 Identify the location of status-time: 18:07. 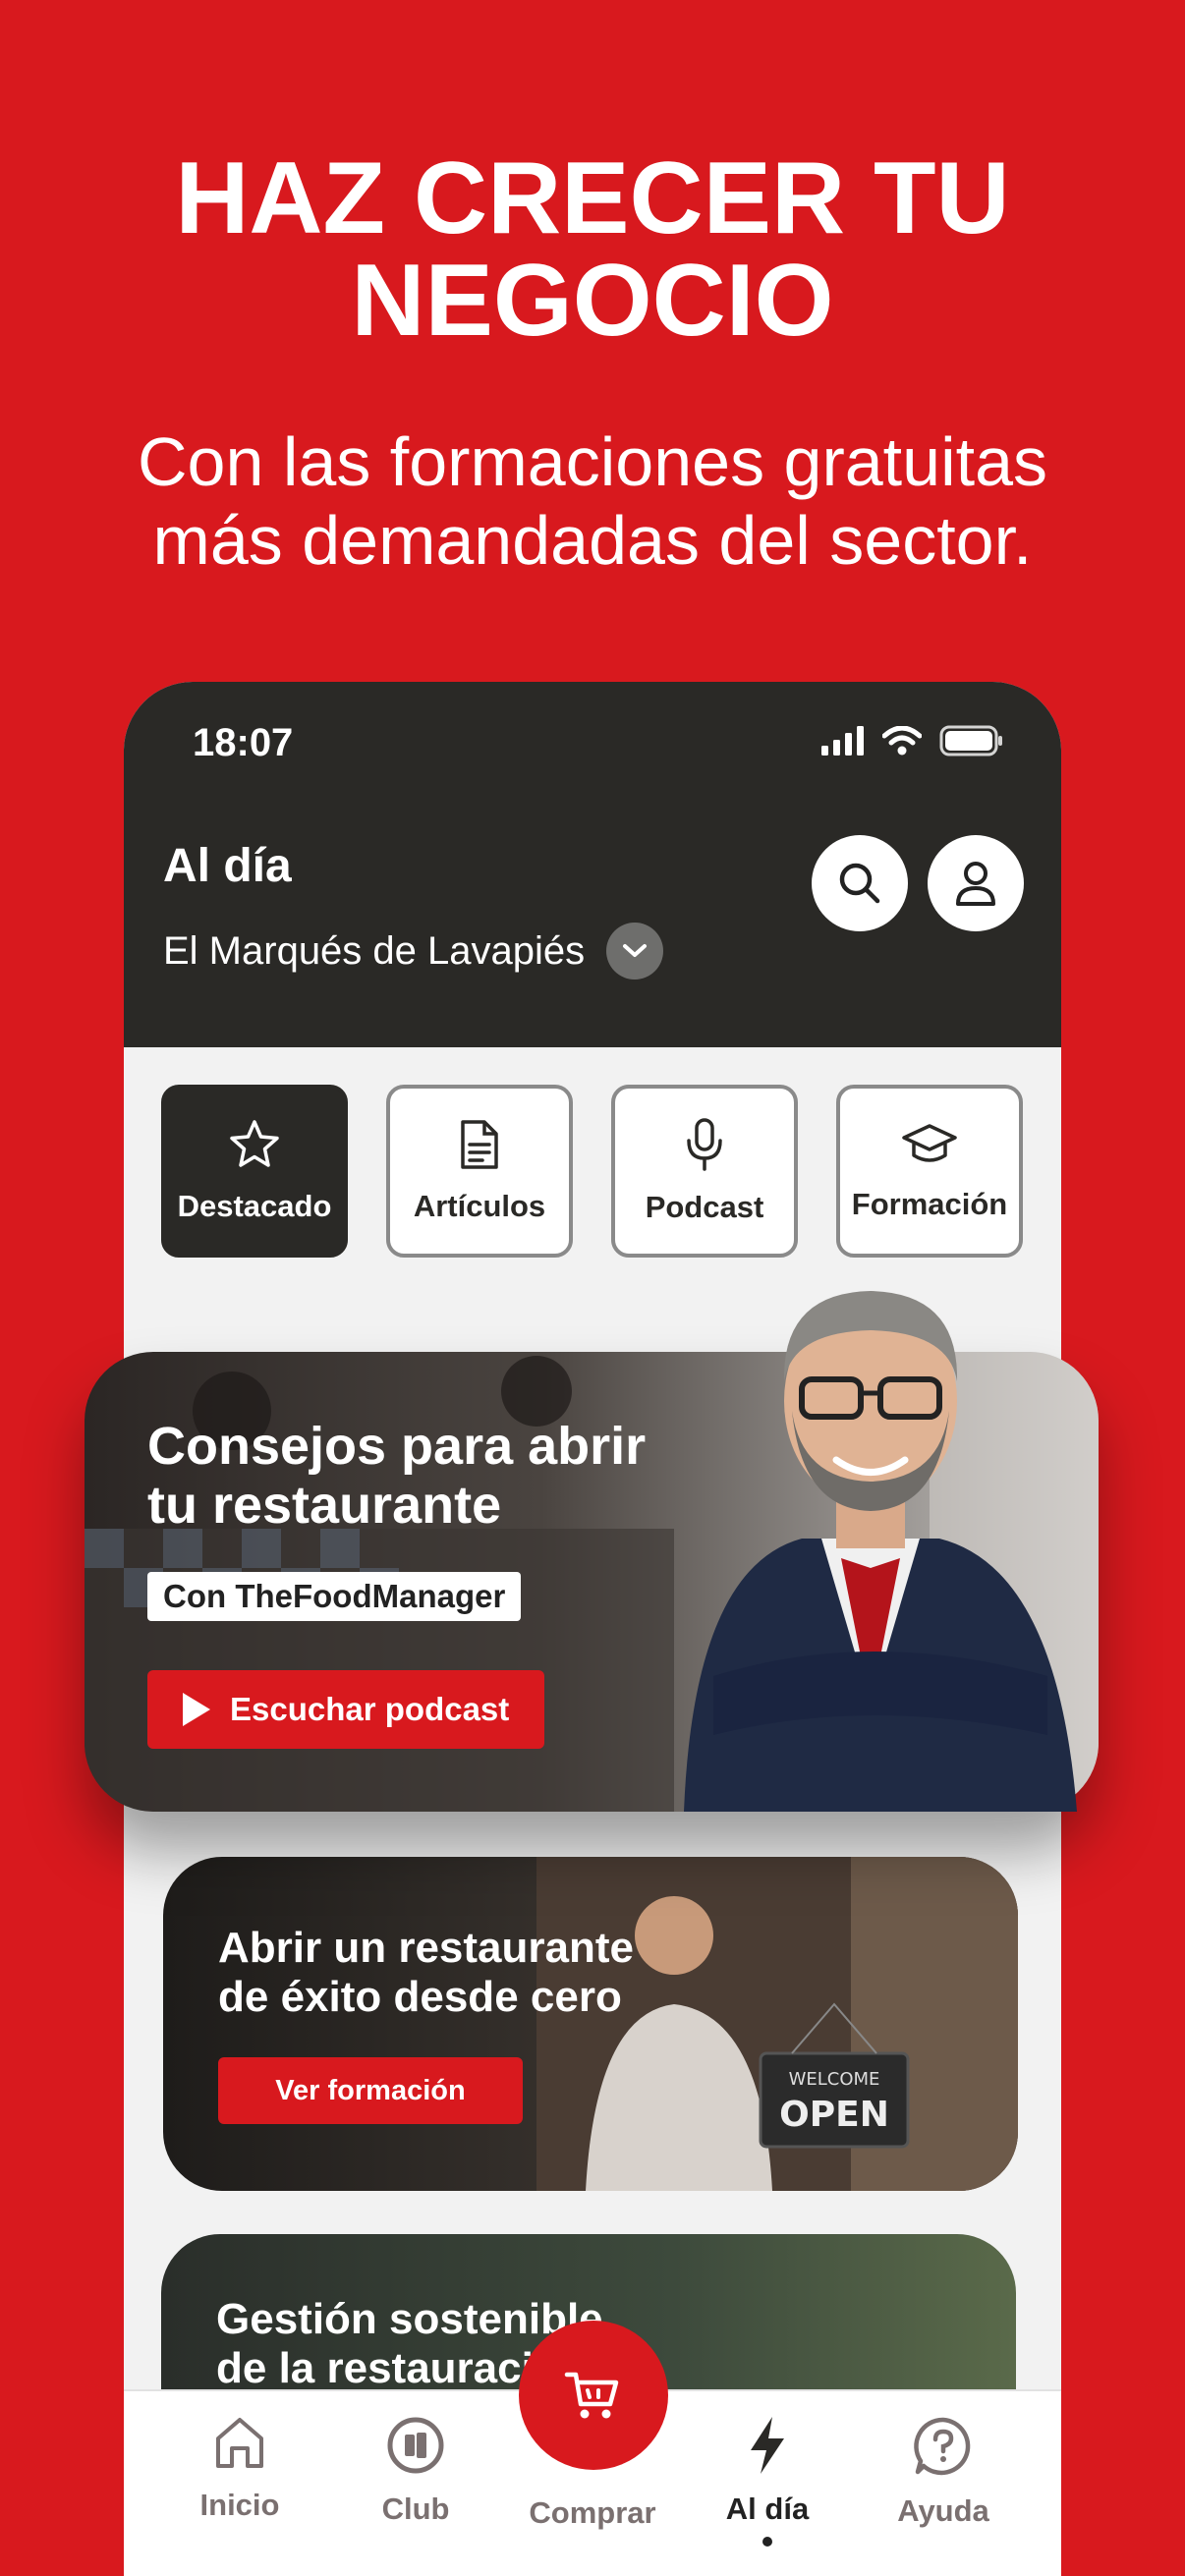
(244, 742).